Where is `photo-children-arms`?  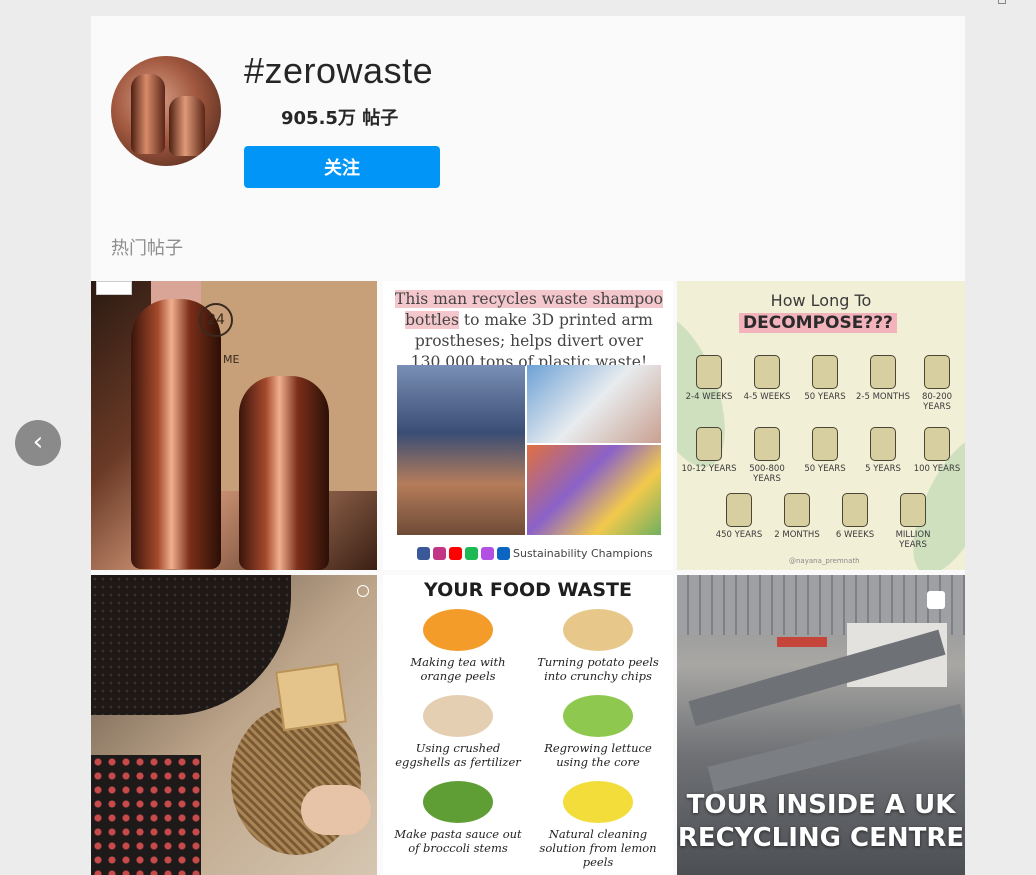
photo-children-arms is located at coordinates (594, 404).